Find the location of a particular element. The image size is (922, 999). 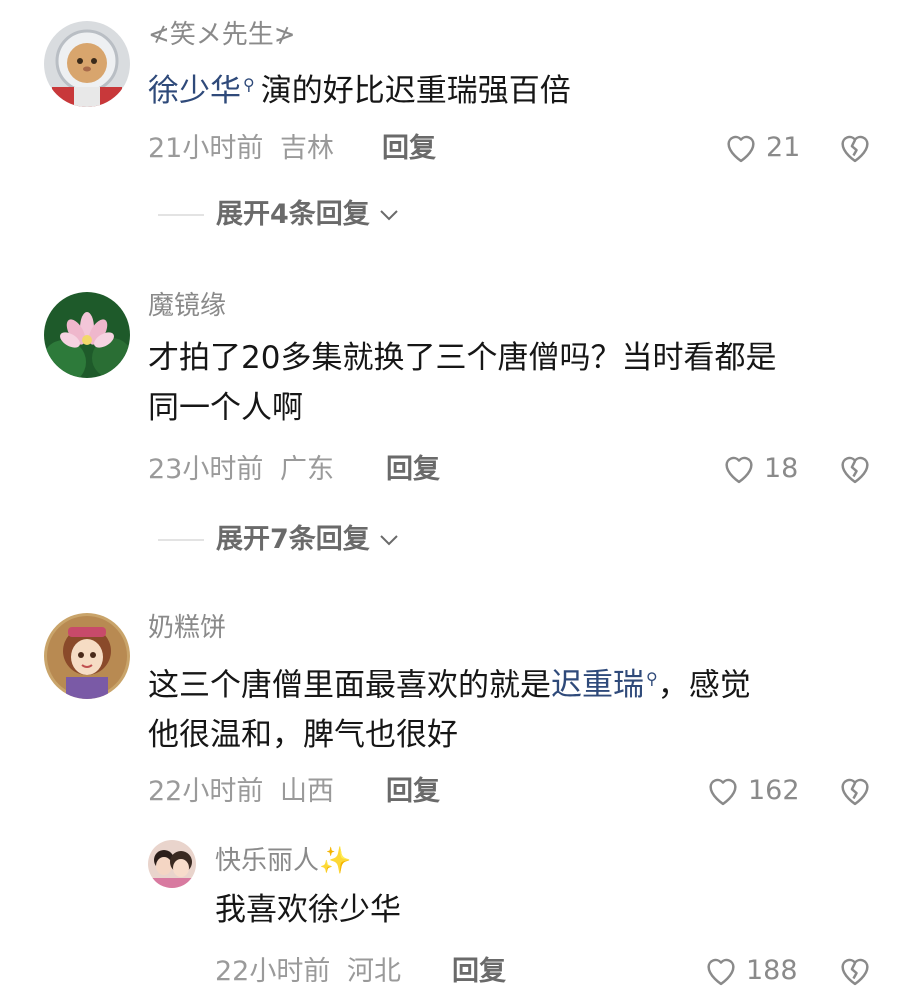

comment-body: 这三个唐僧里面最喜欢的就是 is located at coordinates (349, 685).